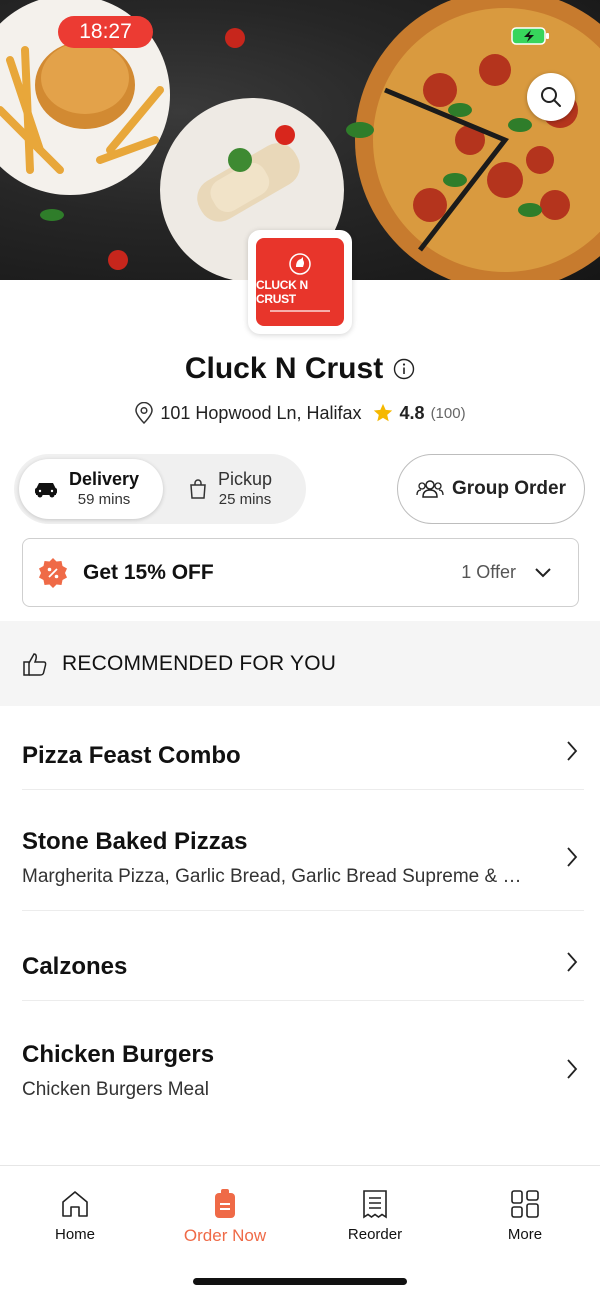 This screenshot has height=1298, width=600. Describe the element at coordinates (225, 1203) in the screenshot. I see `order-bag-icon` at that location.